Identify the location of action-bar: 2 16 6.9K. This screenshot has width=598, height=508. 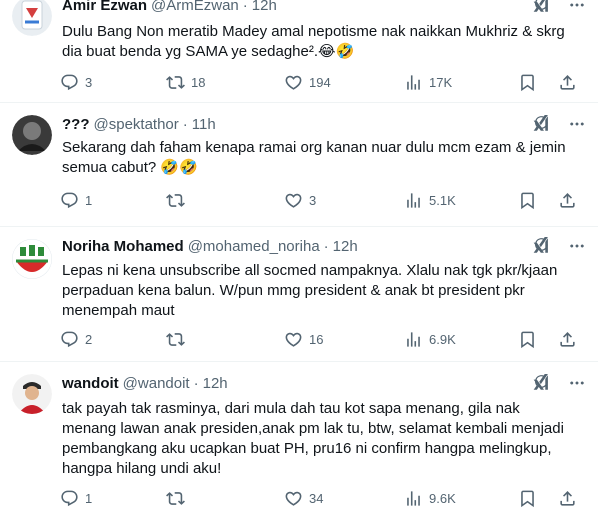
(319, 339).